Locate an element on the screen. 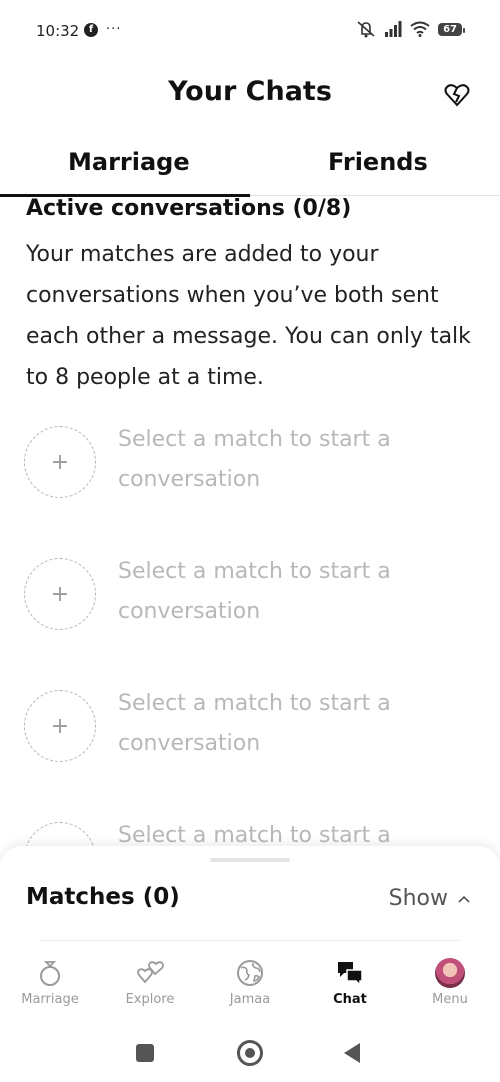  home-button is located at coordinates (250, 1053).